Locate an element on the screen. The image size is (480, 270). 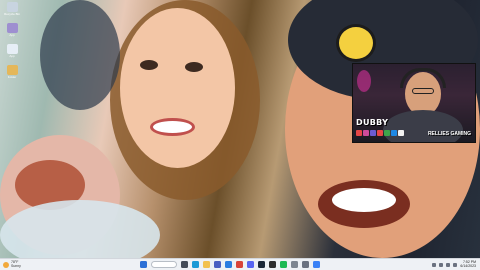
obs-icon is located at coordinates (272, 264).